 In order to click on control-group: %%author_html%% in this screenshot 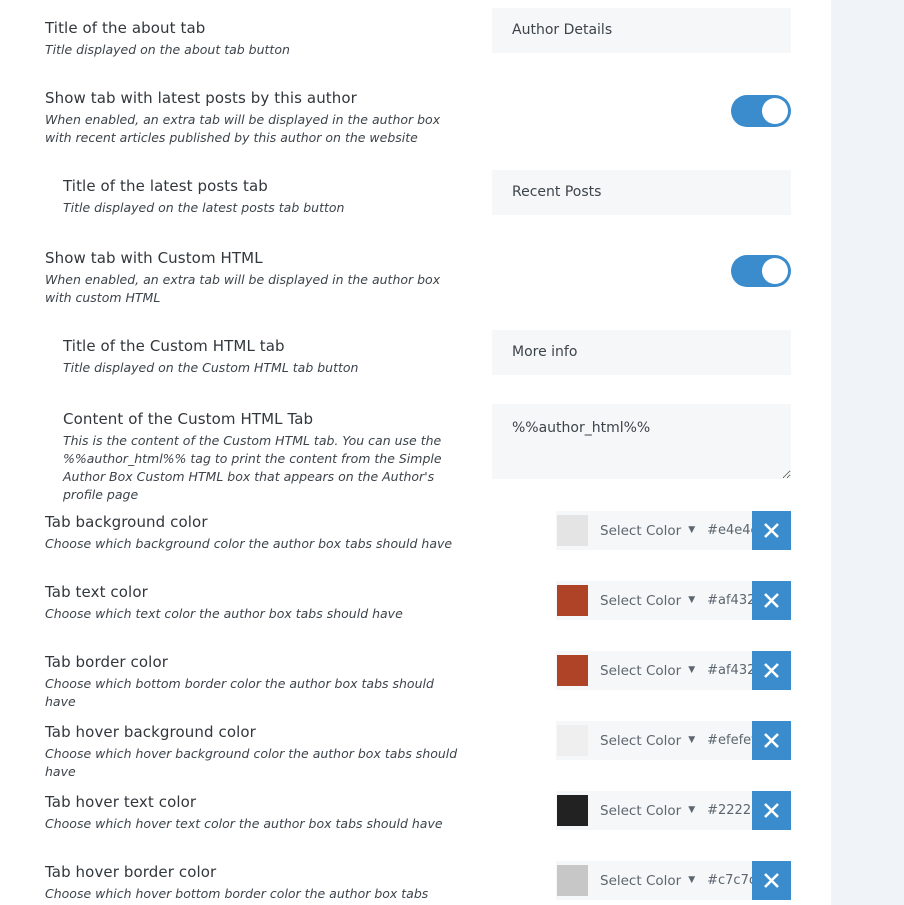, I will do `click(641, 441)`.